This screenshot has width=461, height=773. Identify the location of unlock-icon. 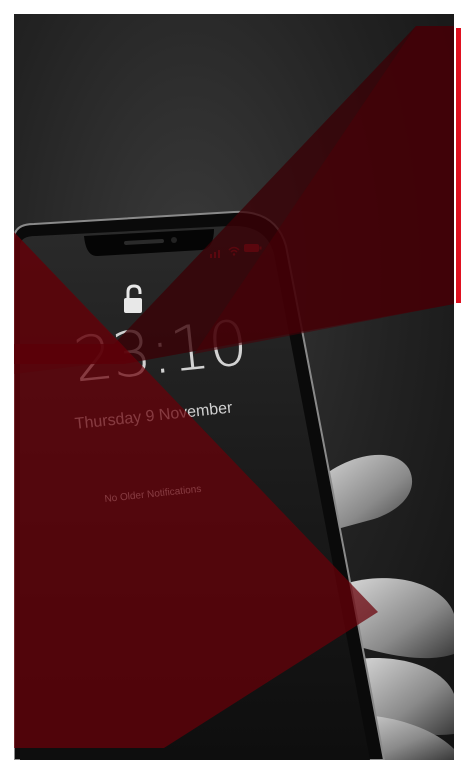
(133, 298).